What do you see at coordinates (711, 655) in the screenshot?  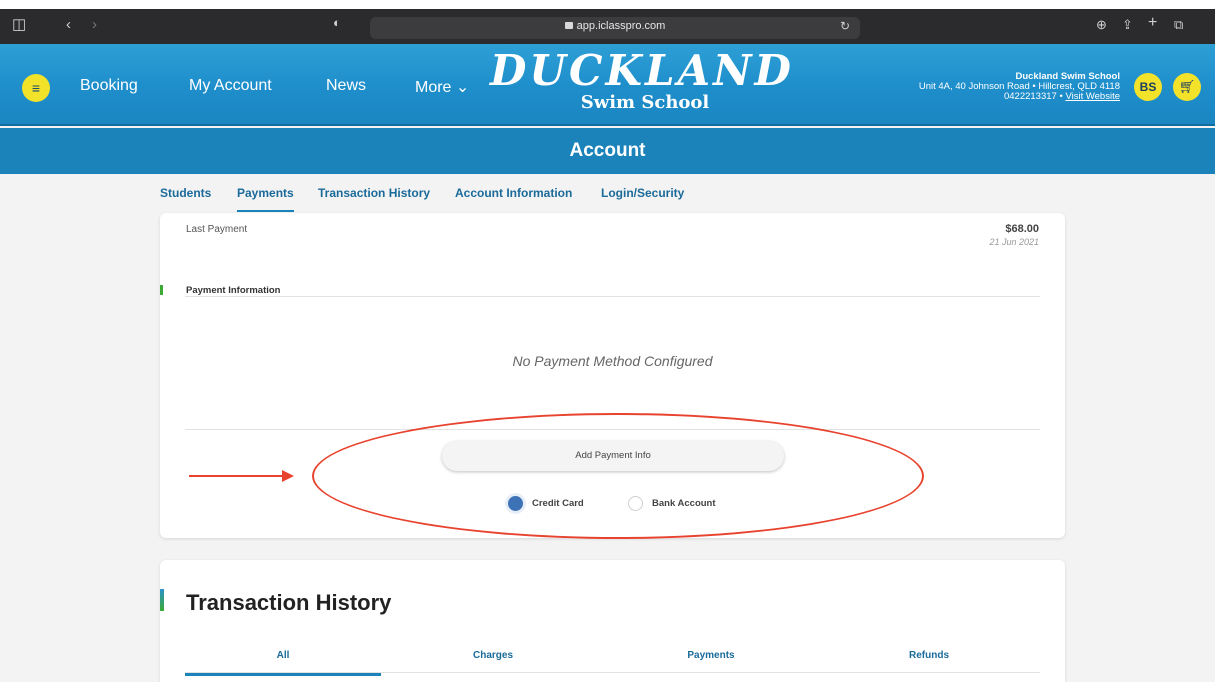 I see `th-tab-payments: Payments` at bounding box center [711, 655].